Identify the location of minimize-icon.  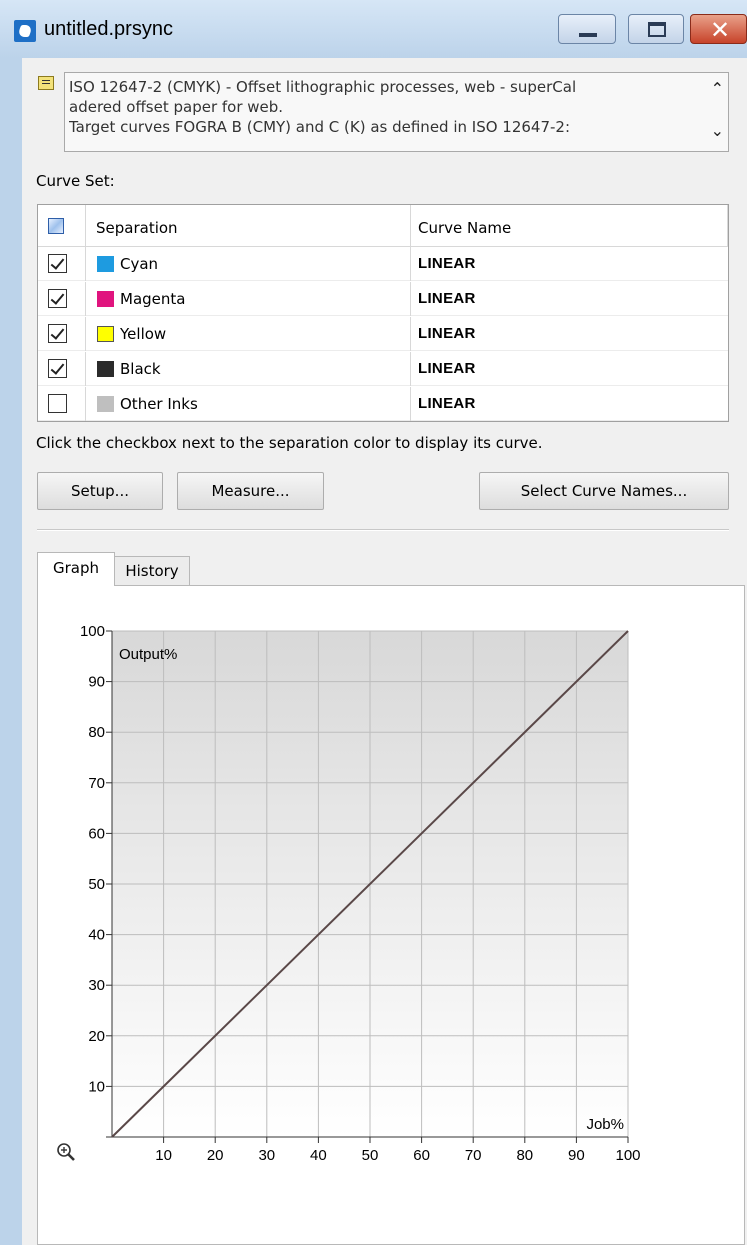
(588, 35).